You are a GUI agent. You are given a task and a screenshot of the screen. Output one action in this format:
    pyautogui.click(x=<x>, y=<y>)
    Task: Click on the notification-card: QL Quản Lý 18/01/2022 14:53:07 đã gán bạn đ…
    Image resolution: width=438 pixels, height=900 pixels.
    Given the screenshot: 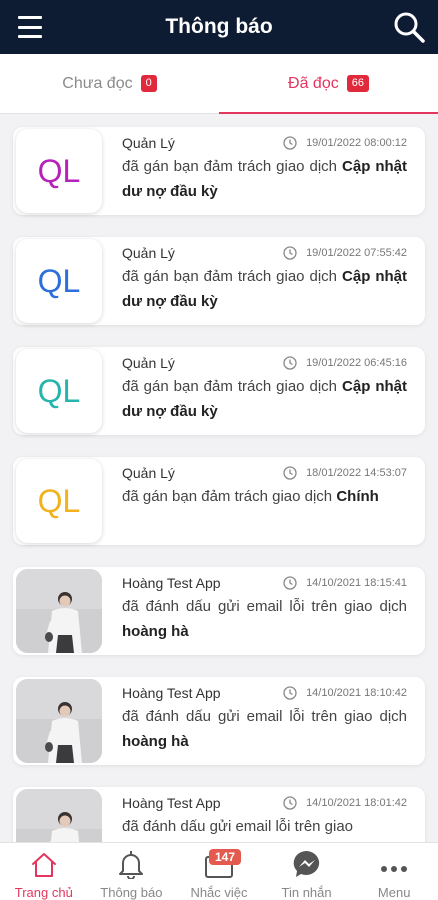 What is the action you would take?
    pyautogui.click(x=219, y=501)
    